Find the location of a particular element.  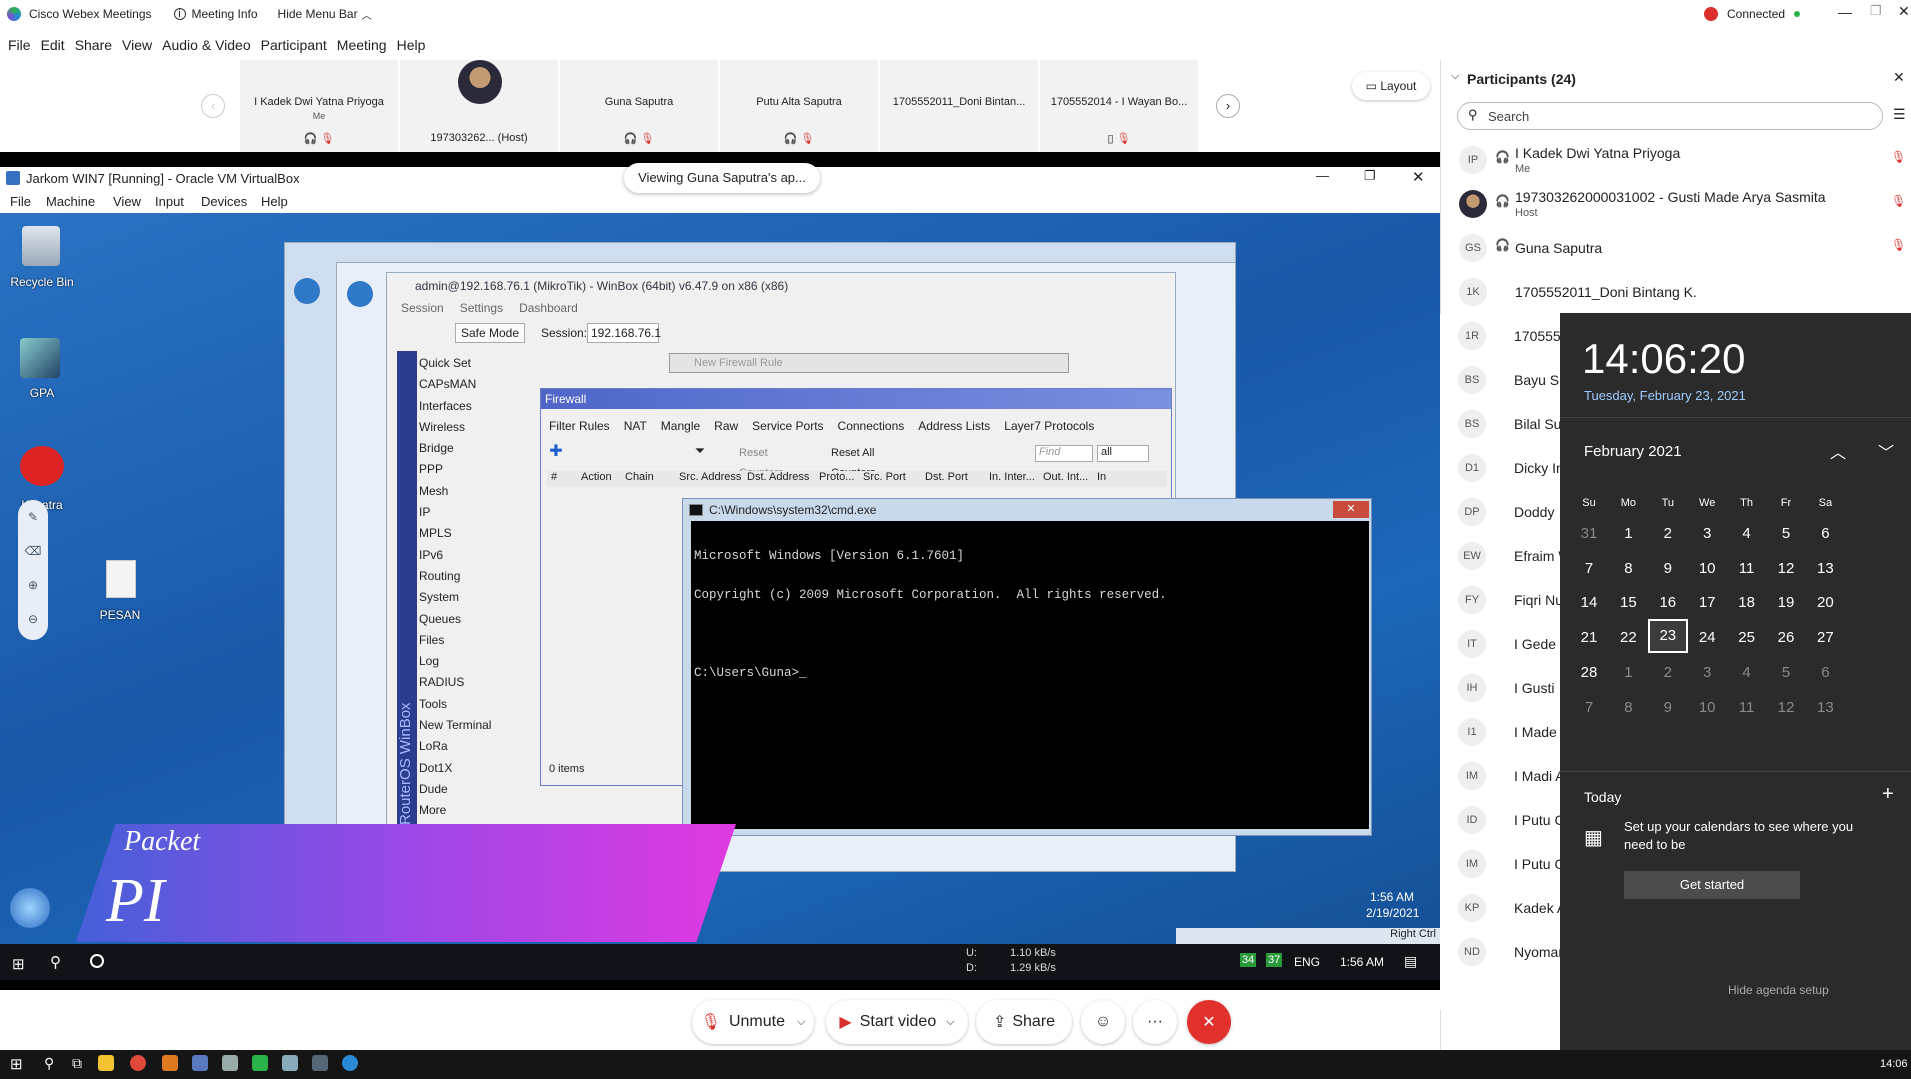

filter-icon: ⏷ is located at coordinates (700, 452).